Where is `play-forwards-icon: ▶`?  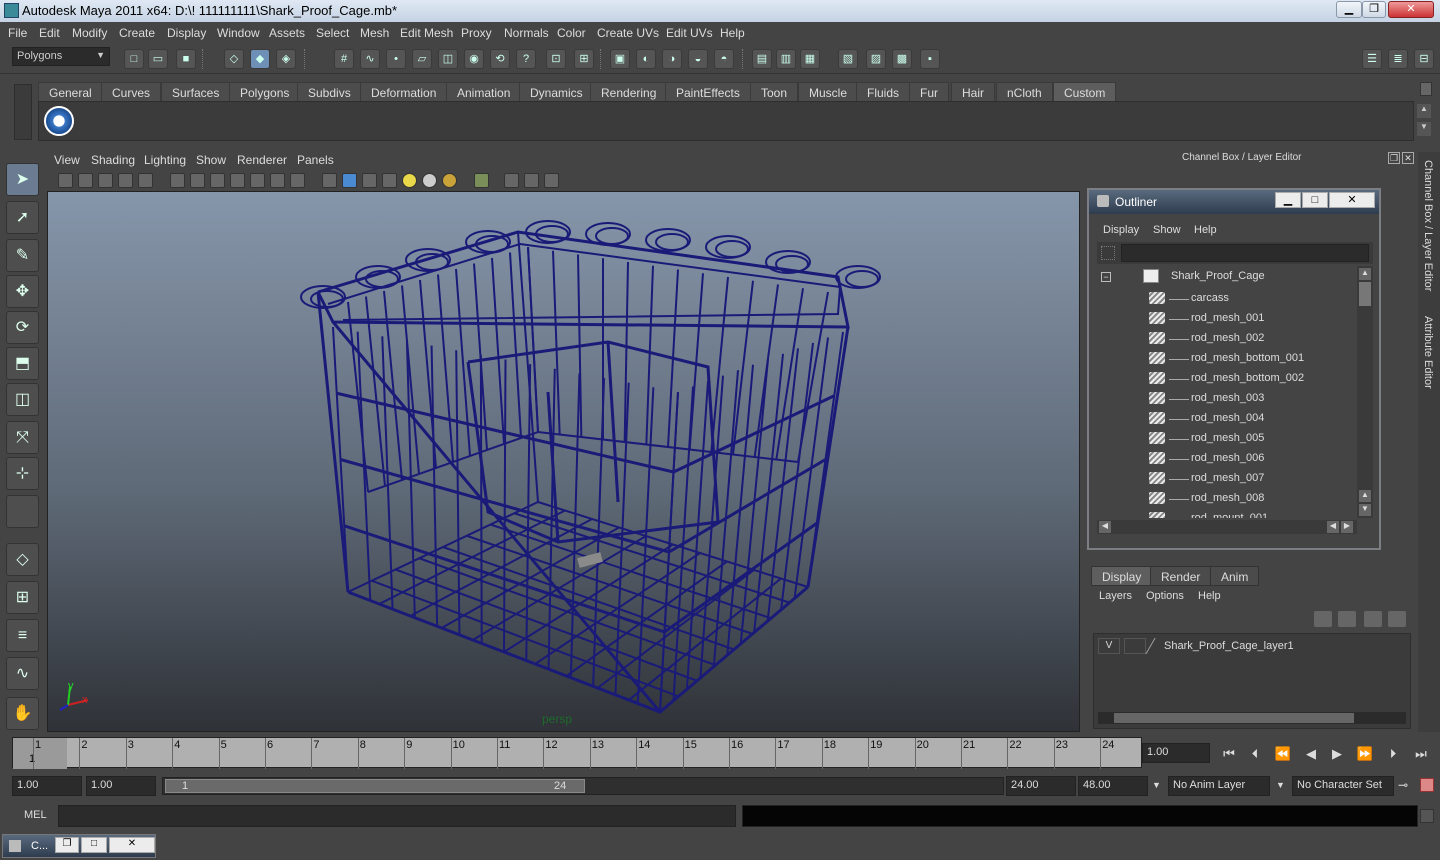 play-forwards-icon: ▶ is located at coordinates (1337, 755).